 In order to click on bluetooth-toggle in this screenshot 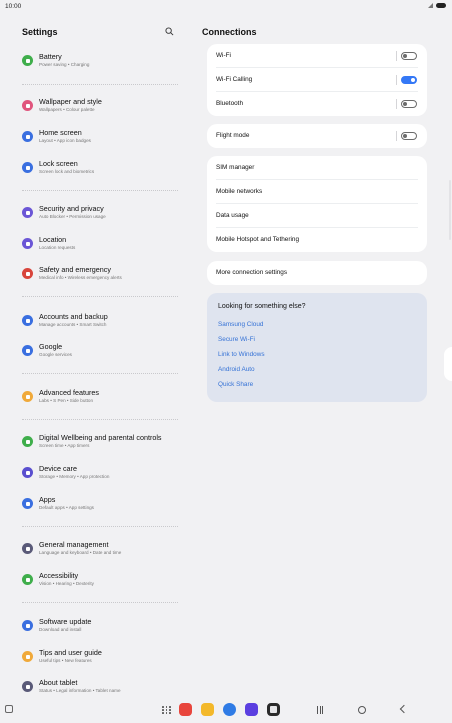, I will do `click(409, 104)`.